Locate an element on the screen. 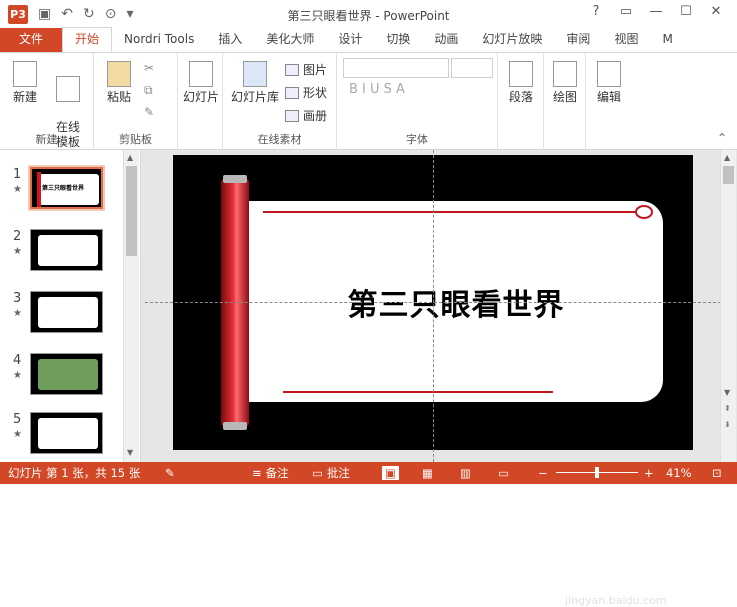 The height and width of the screenshot is (607, 737). font-format-controls: B I U S A is located at coordinates (377, 89).